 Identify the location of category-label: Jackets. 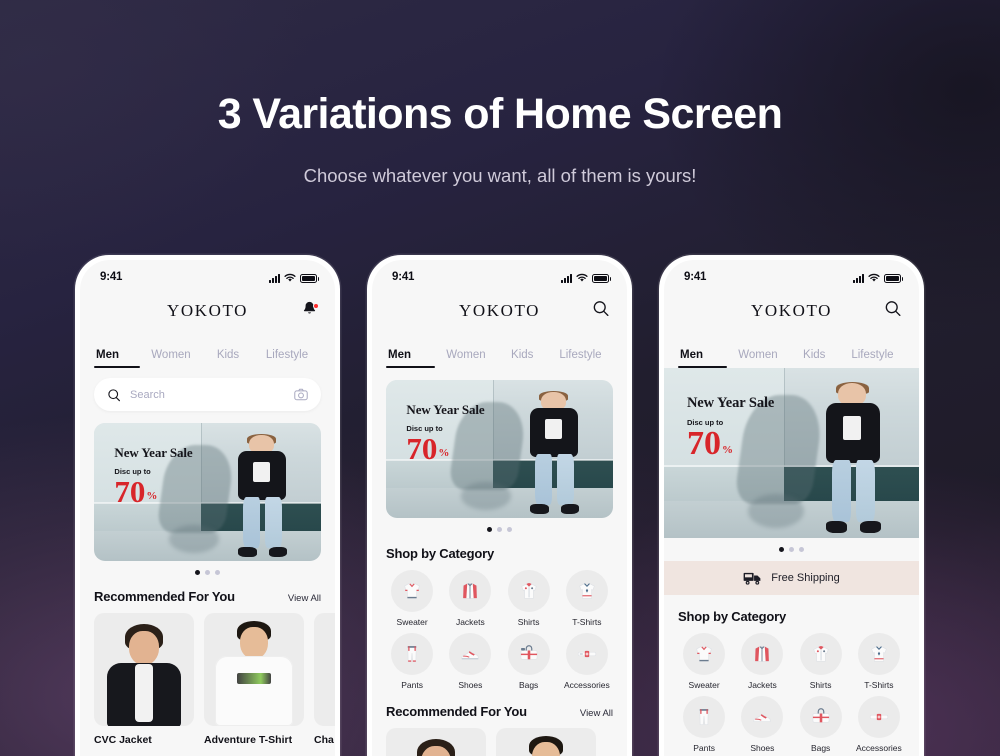
(470, 622).